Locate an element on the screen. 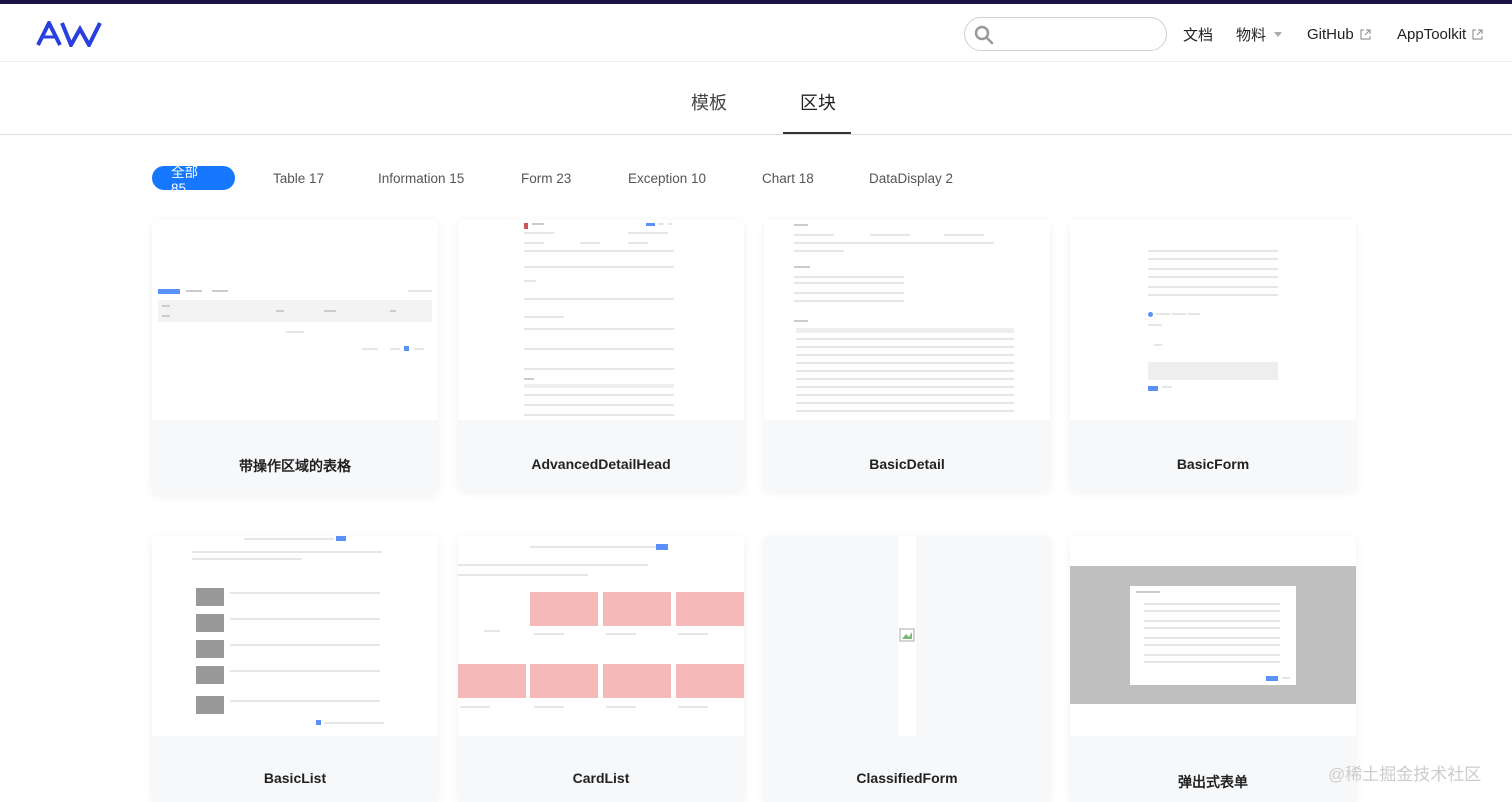 The height and width of the screenshot is (802, 1512). caret-down-icon is located at coordinates (1278, 34).